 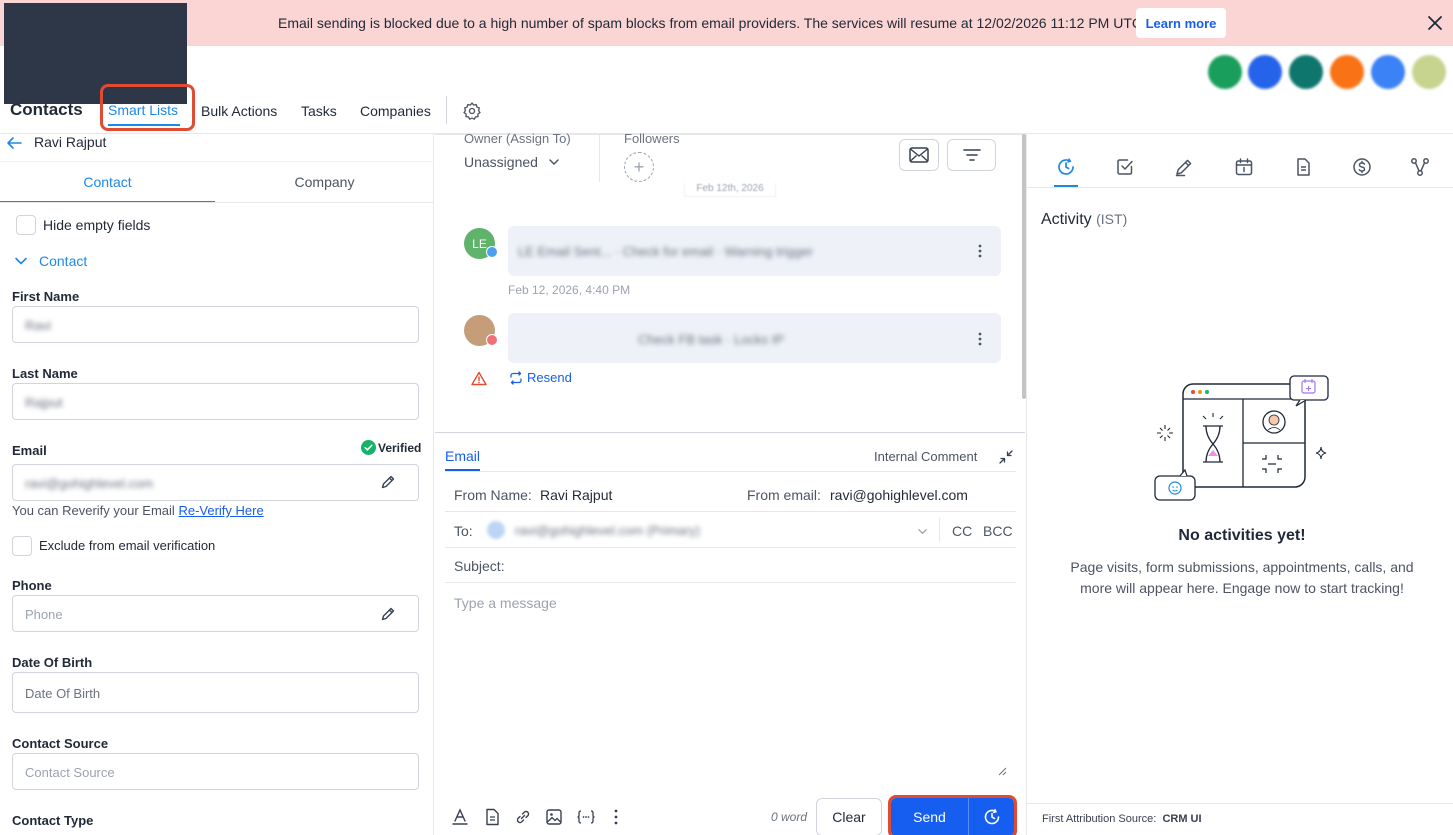 I want to click on image-icon, so click(x=554, y=817).